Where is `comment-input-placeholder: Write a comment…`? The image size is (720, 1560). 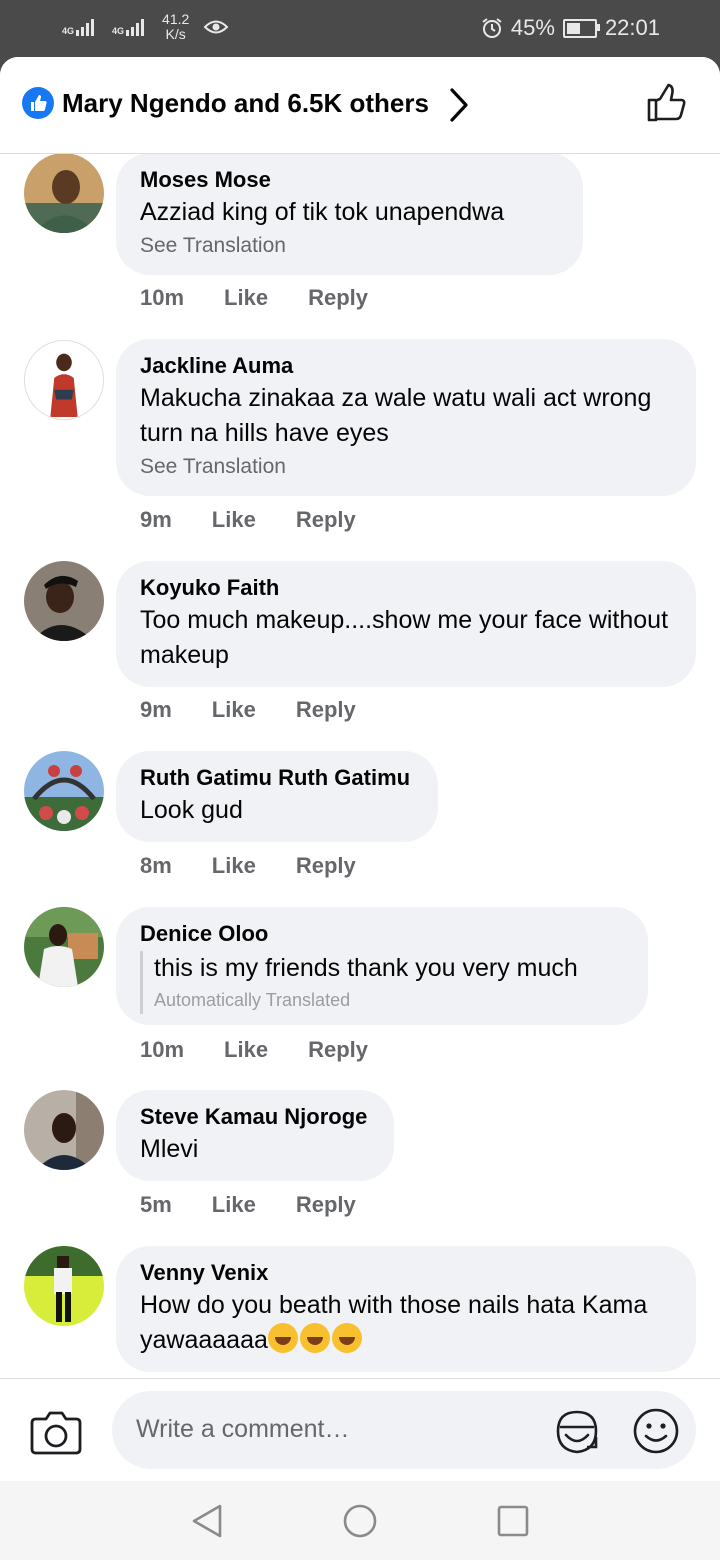
comment-input-placeholder: Write a comment… is located at coordinates (243, 1429).